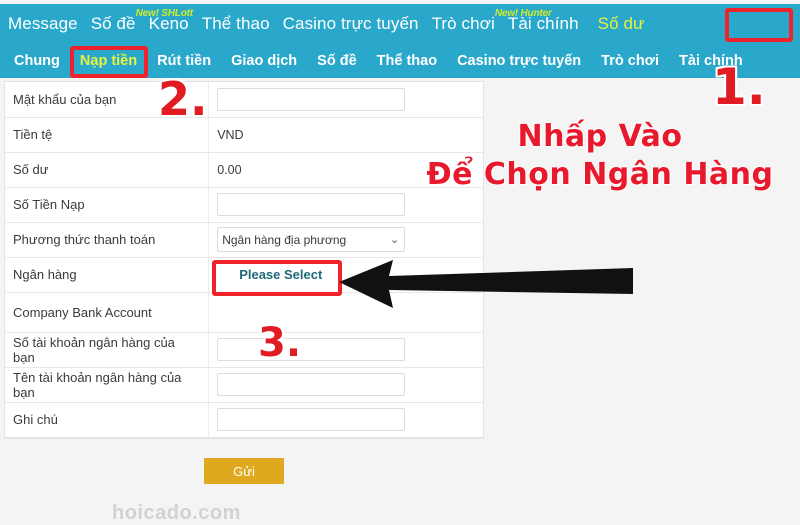 This screenshot has height=525, width=800. I want to click on form-row: Ghi chú, so click(244, 420).